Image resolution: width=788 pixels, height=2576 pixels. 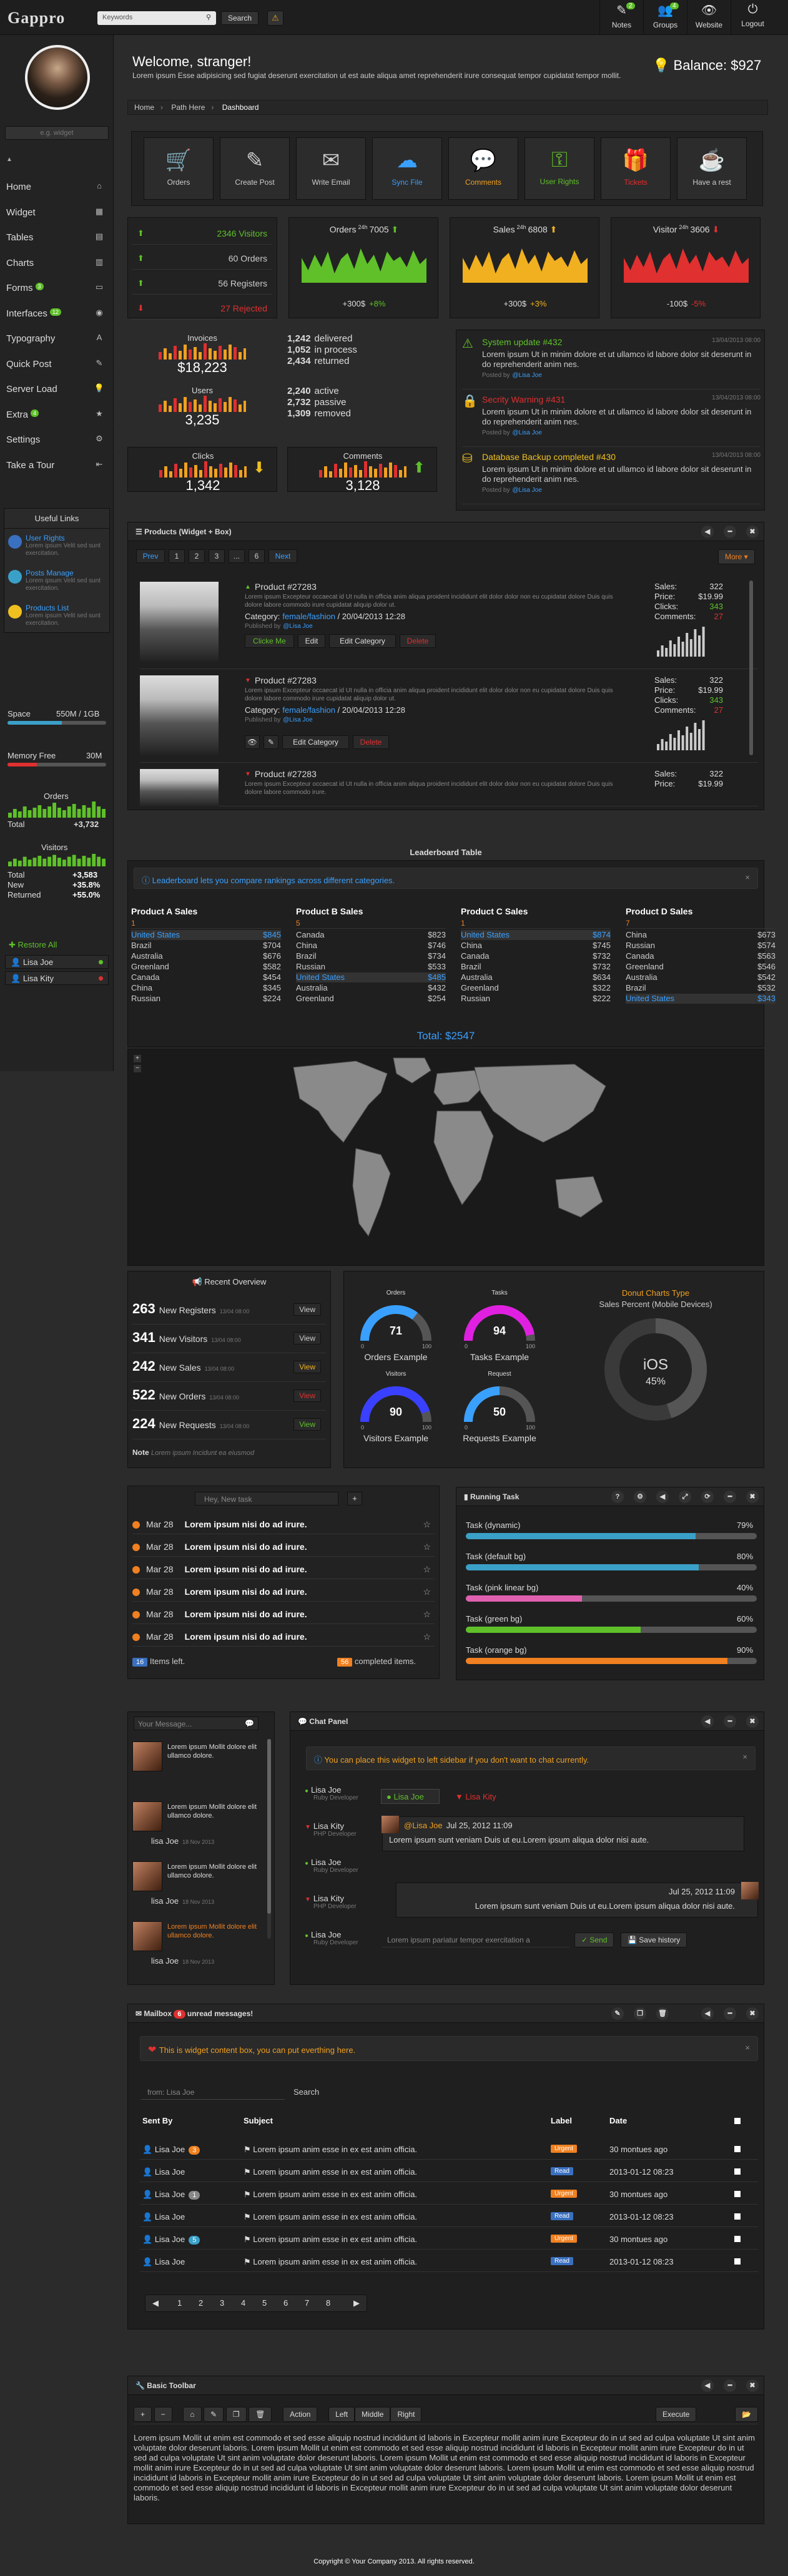 I want to click on restore-all-link: ✚ Restore All, so click(x=33, y=945).